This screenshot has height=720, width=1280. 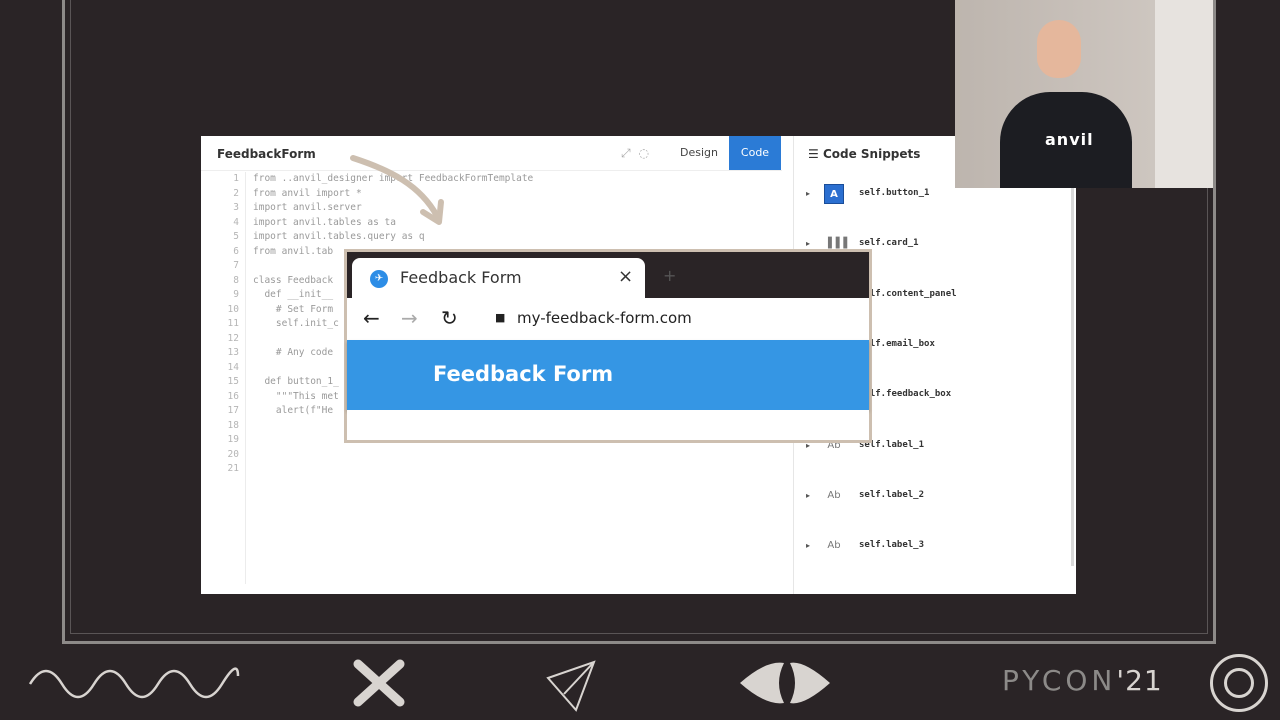 What do you see at coordinates (931, 497) in the screenshot?
I see `snippet-item: ▸ Ab self.label_2` at bounding box center [931, 497].